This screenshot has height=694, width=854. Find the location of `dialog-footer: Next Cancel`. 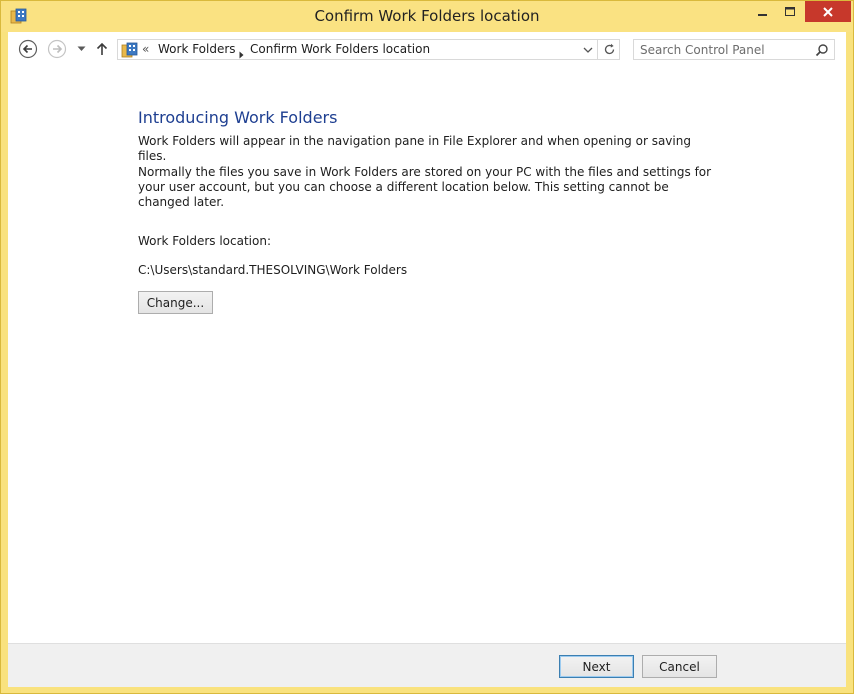

dialog-footer: Next Cancel is located at coordinates (427, 665).